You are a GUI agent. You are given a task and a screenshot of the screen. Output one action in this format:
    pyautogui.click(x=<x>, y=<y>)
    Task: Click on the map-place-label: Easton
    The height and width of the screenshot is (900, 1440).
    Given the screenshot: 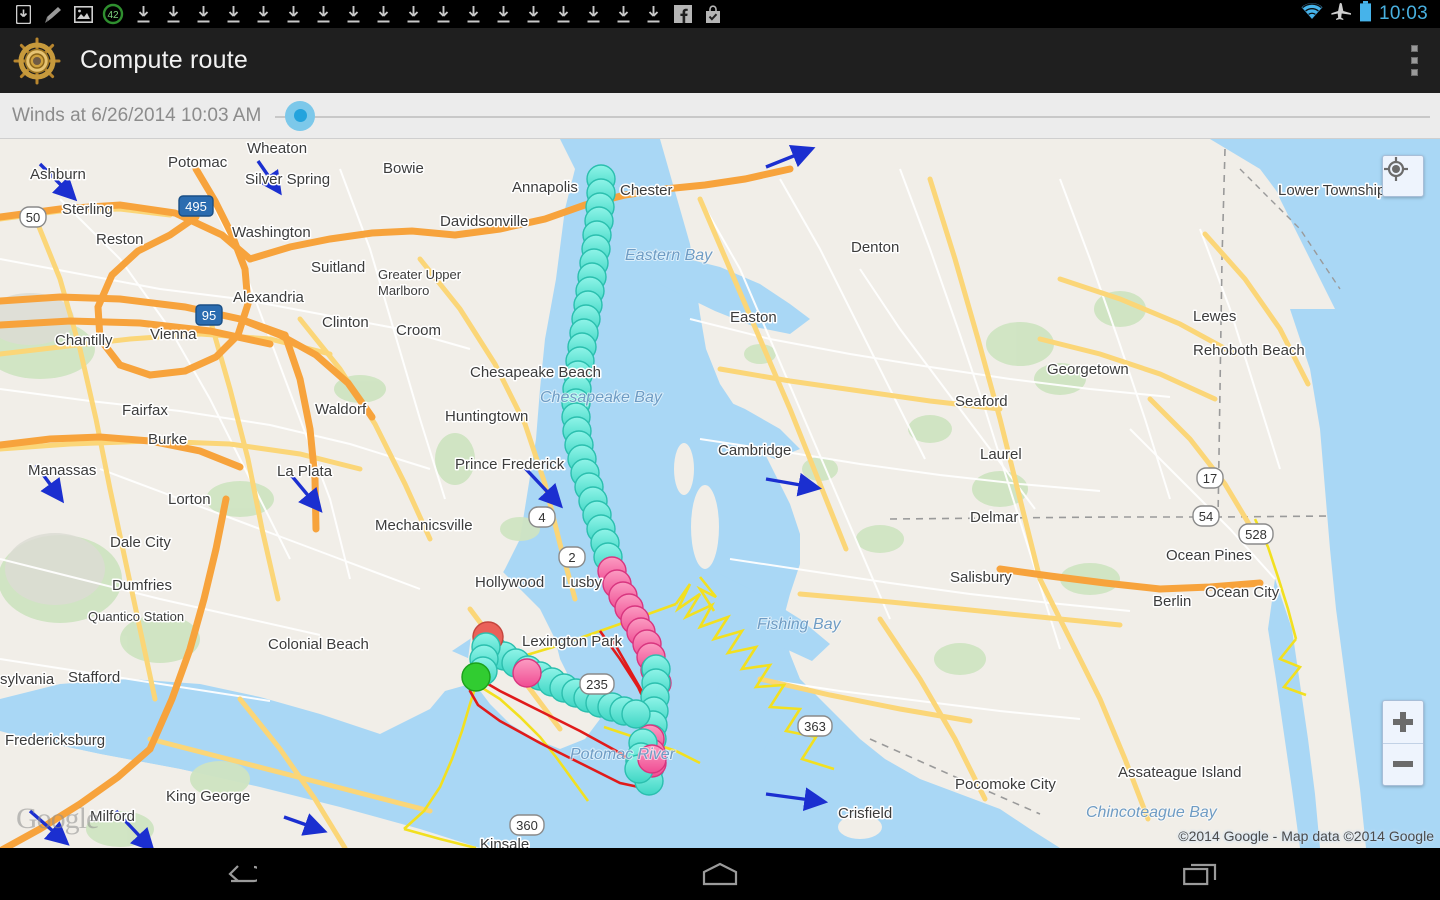 What is the action you would take?
    pyautogui.click(x=753, y=317)
    